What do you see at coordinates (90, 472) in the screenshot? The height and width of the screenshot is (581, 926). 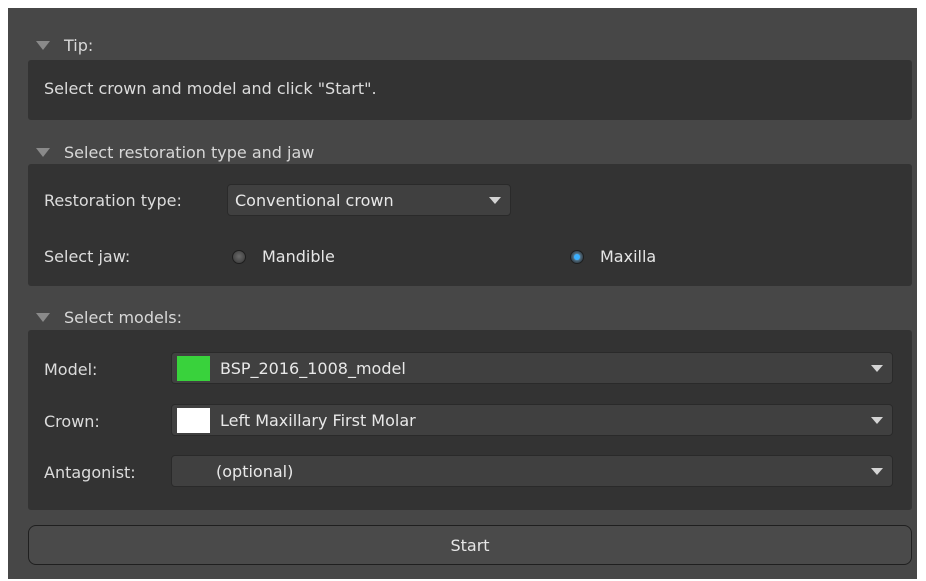 I see `antagonist-label: Antagonist:` at bounding box center [90, 472].